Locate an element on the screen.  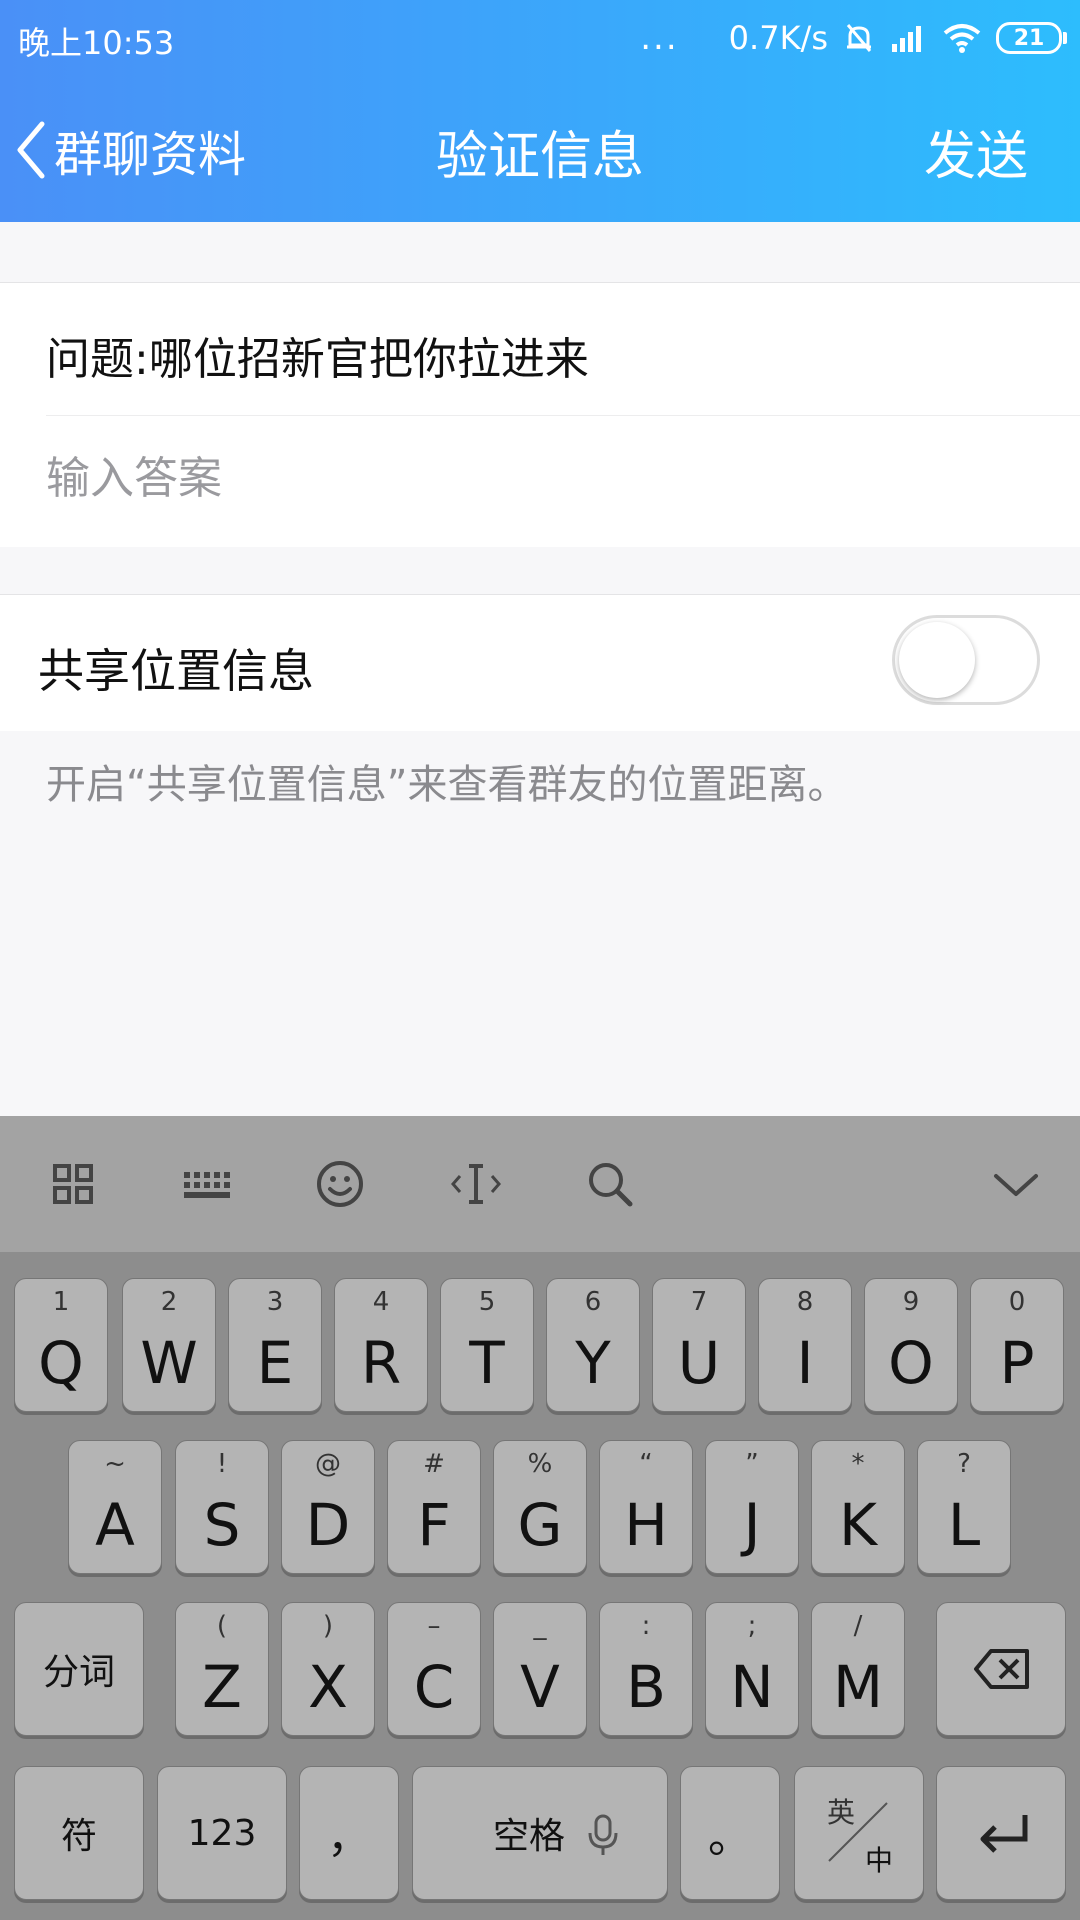
key-m: / M is located at coordinates (858, 1669).